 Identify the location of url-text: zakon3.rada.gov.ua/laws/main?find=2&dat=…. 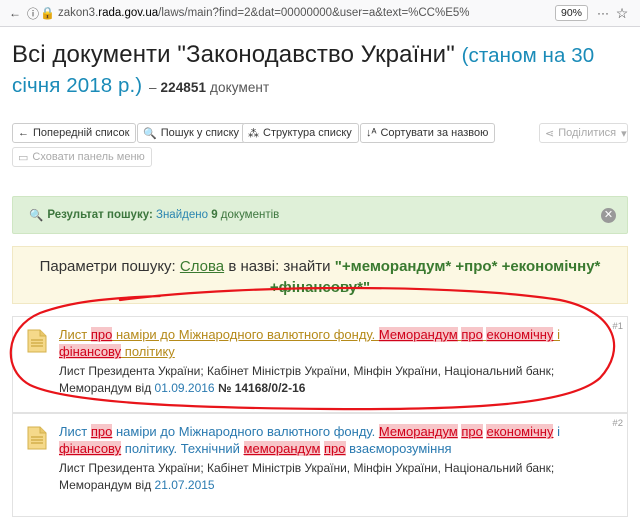
(304, 13).